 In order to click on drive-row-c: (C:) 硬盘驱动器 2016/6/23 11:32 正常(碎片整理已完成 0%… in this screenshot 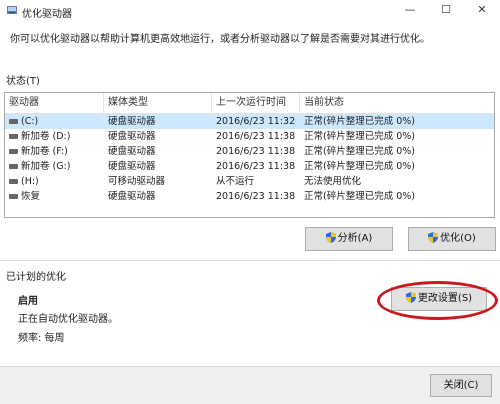, I will do `click(249, 121)`.